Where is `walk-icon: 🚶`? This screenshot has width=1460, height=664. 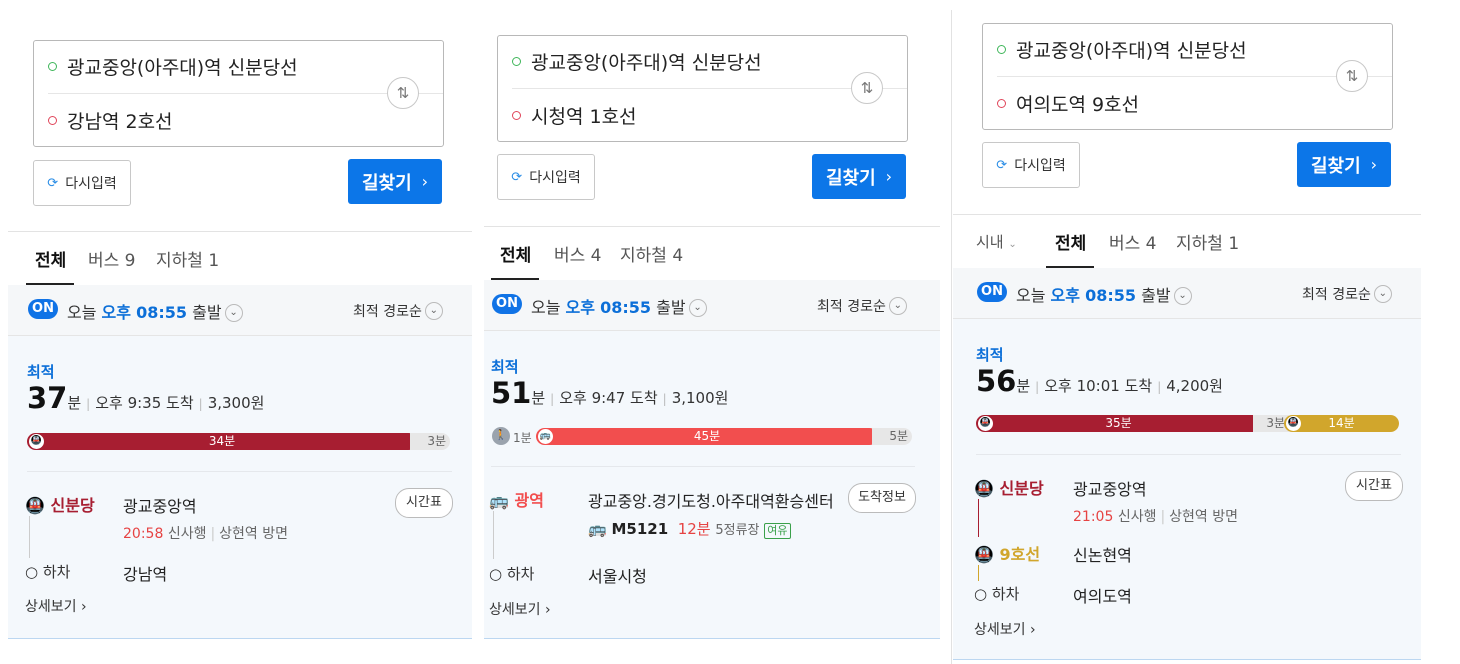
walk-icon: 🚶 is located at coordinates (501, 436).